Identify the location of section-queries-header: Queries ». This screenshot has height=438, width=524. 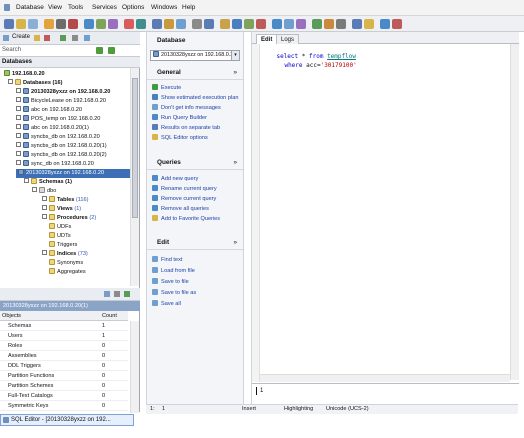
(195, 163).